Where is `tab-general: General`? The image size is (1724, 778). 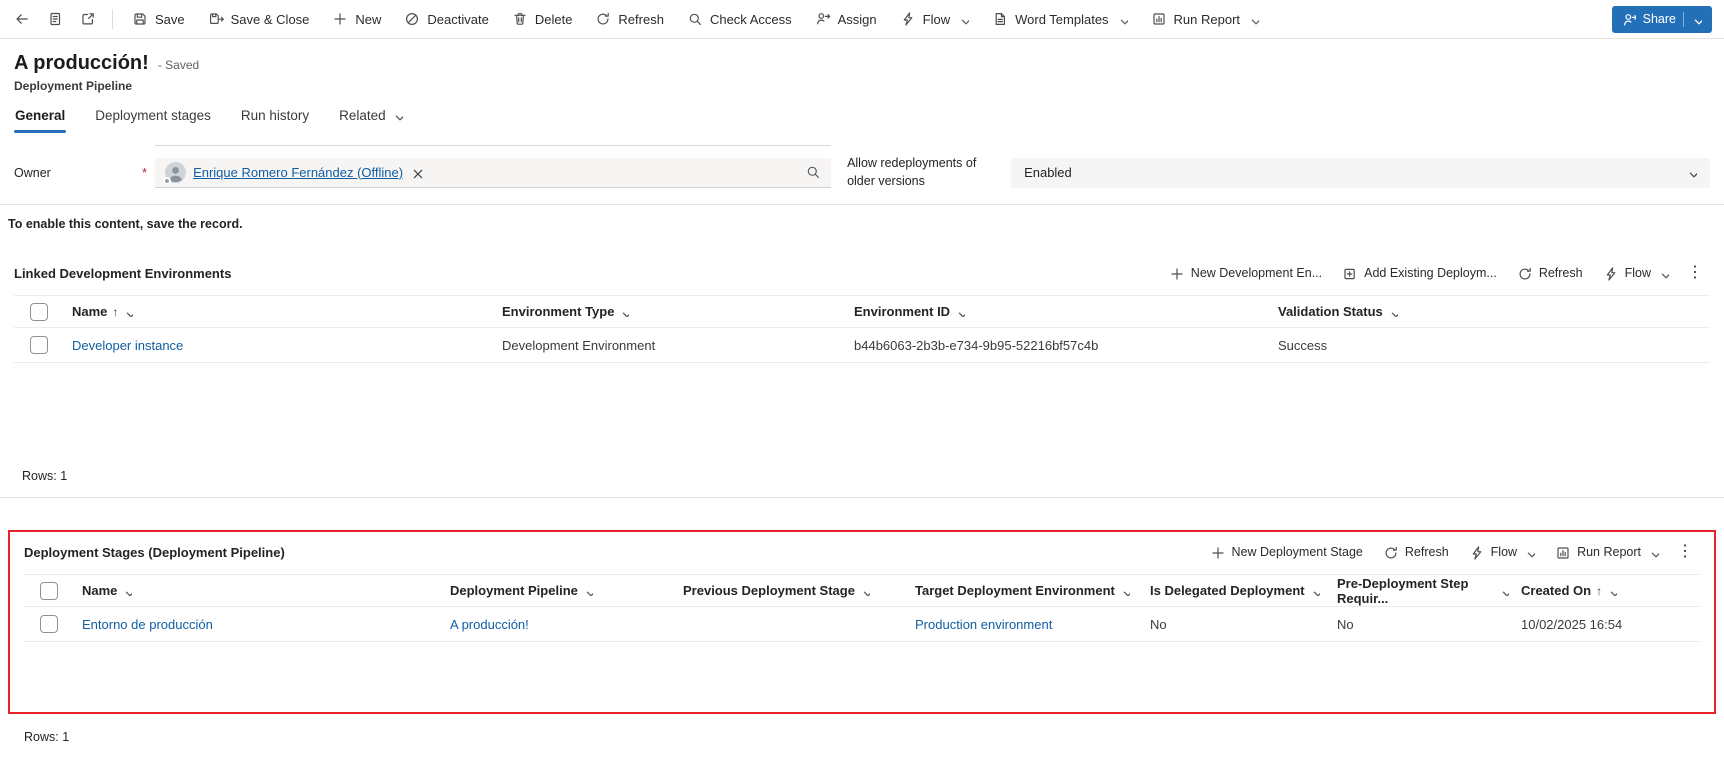 tab-general: General is located at coordinates (40, 120).